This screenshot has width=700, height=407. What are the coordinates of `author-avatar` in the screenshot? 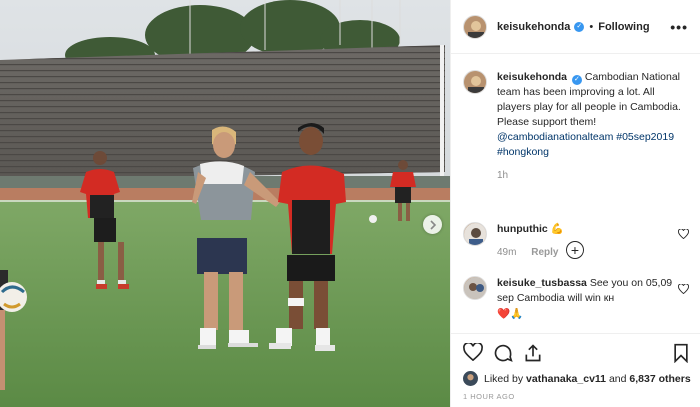 It's located at (475, 26).